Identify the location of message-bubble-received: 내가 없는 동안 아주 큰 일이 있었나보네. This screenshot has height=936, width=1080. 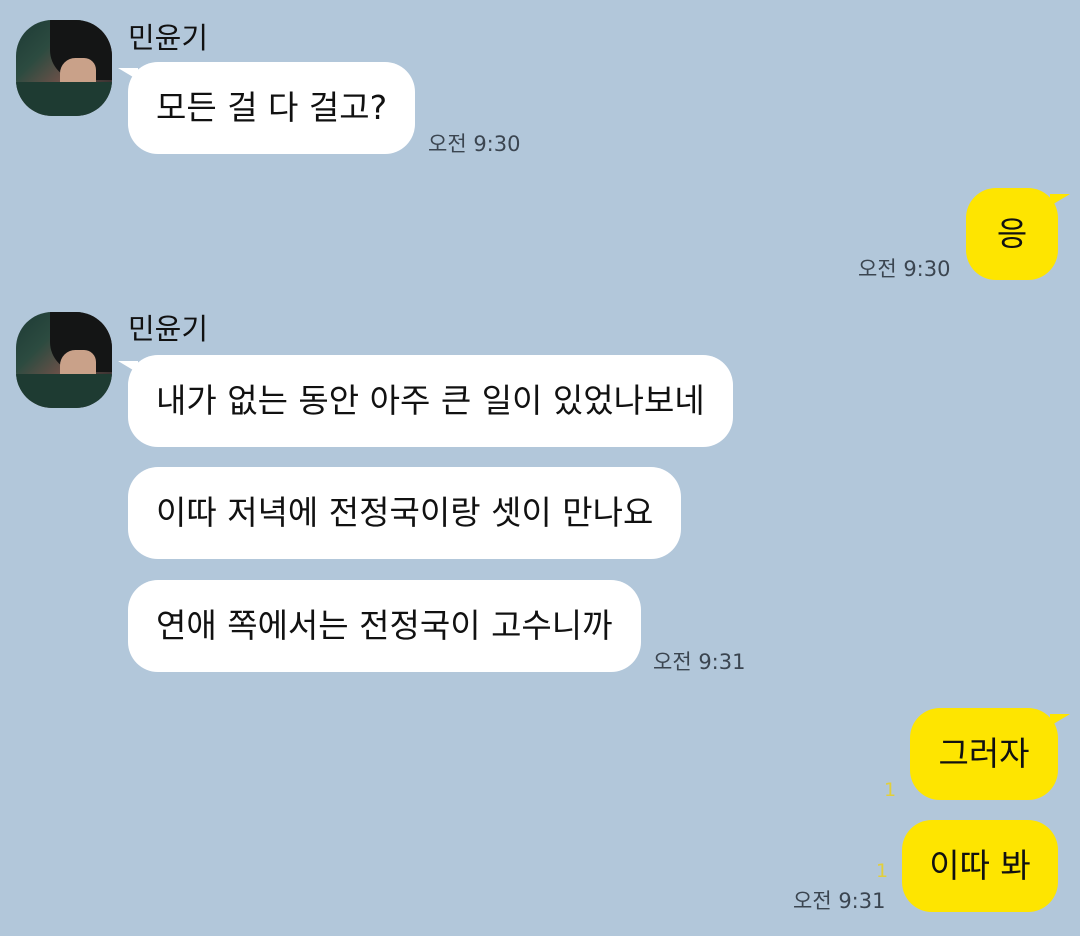
(425, 401).